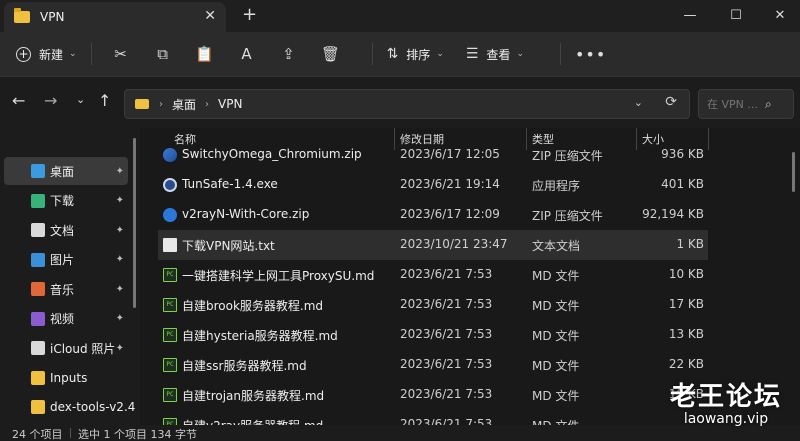  What do you see at coordinates (163, 54) in the screenshot?
I see `copy-icon: ⧉` at bounding box center [163, 54].